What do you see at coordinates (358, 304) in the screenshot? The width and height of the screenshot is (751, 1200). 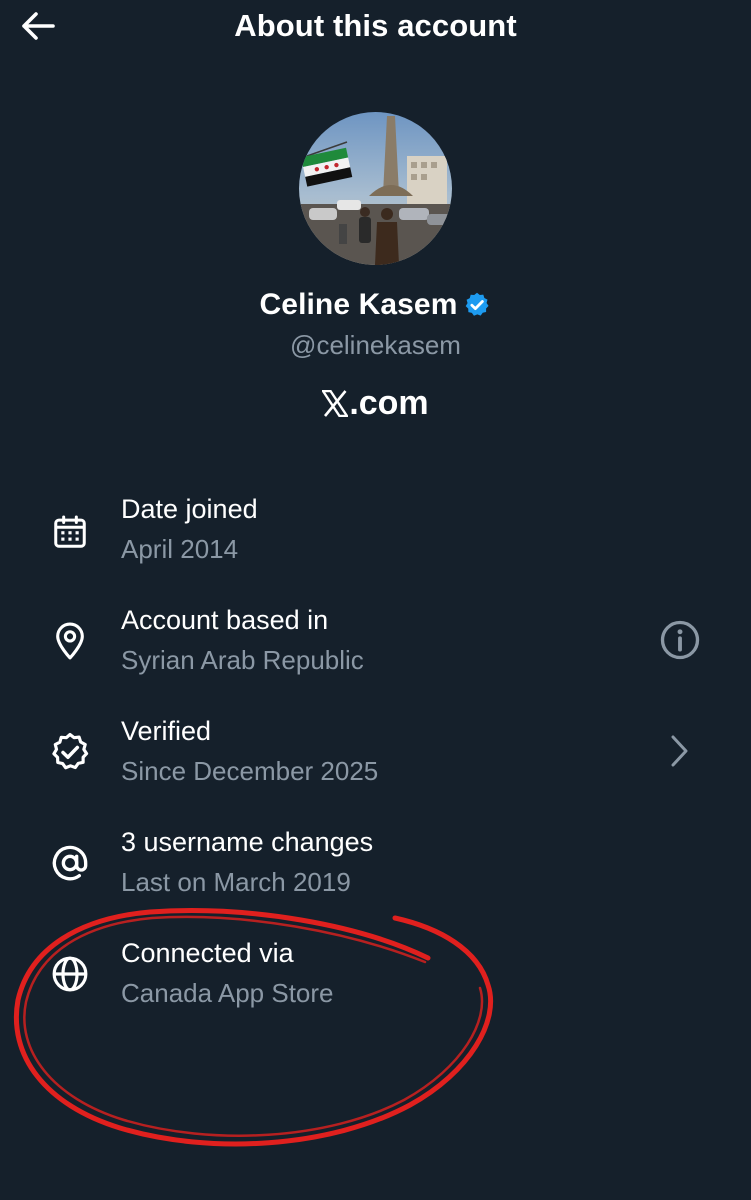 I see `display-name: Celine Kasem` at bounding box center [358, 304].